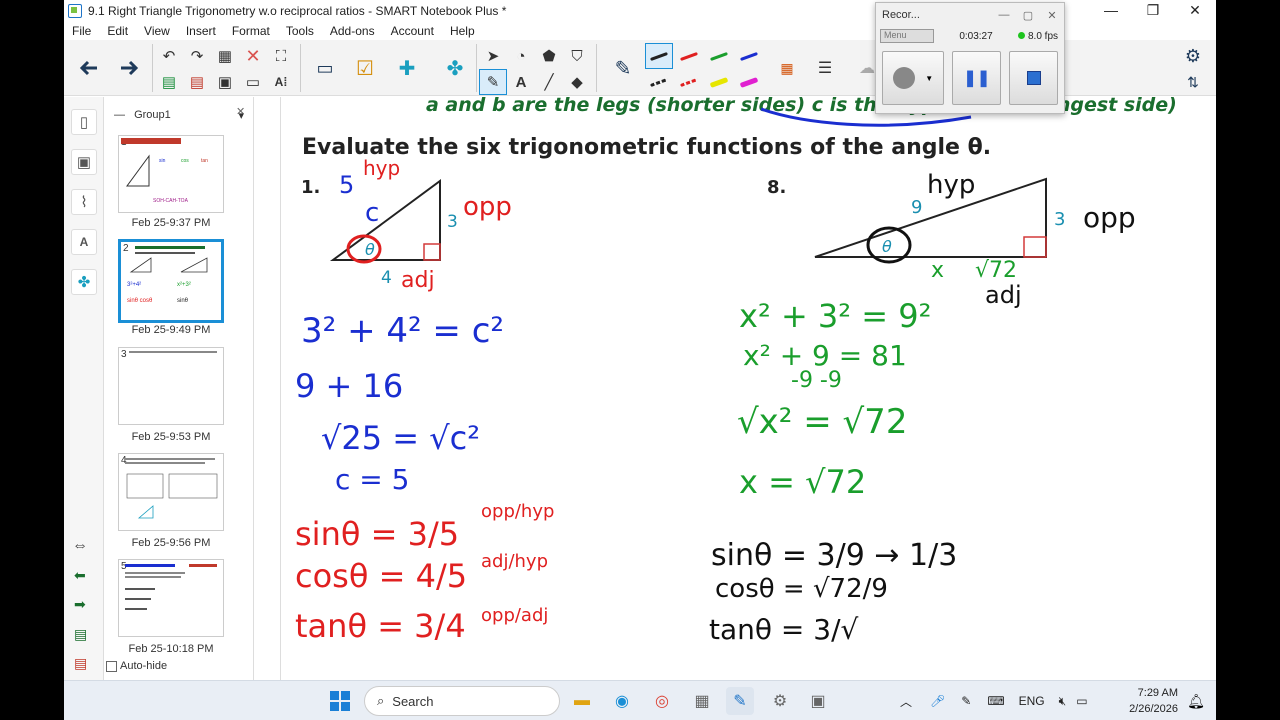 The height and width of the screenshot is (720, 1280). Describe the element at coordinates (719, 82) in the screenshot. I see `pen-yellow-highlighter` at that location.